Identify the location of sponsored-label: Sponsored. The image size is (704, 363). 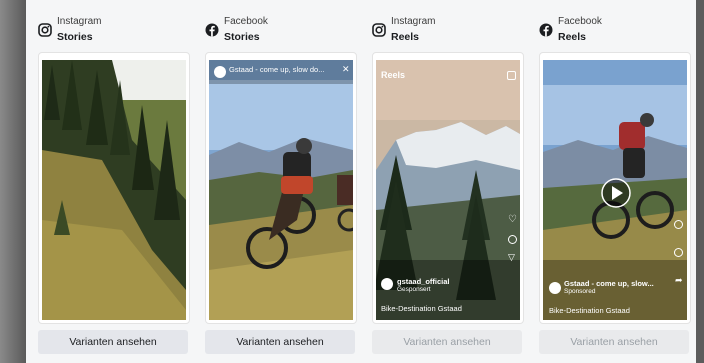
(580, 291).